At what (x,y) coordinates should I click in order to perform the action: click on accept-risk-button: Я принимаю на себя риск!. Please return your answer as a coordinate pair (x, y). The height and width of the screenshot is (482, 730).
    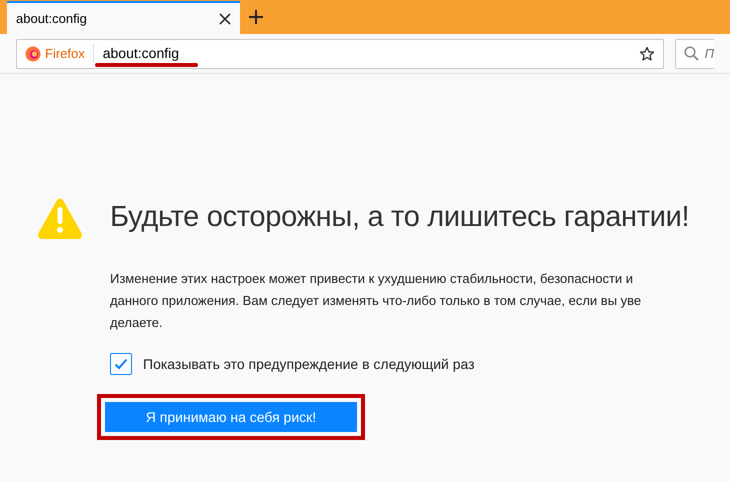
    Looking at the image, I should click on (231, 417).